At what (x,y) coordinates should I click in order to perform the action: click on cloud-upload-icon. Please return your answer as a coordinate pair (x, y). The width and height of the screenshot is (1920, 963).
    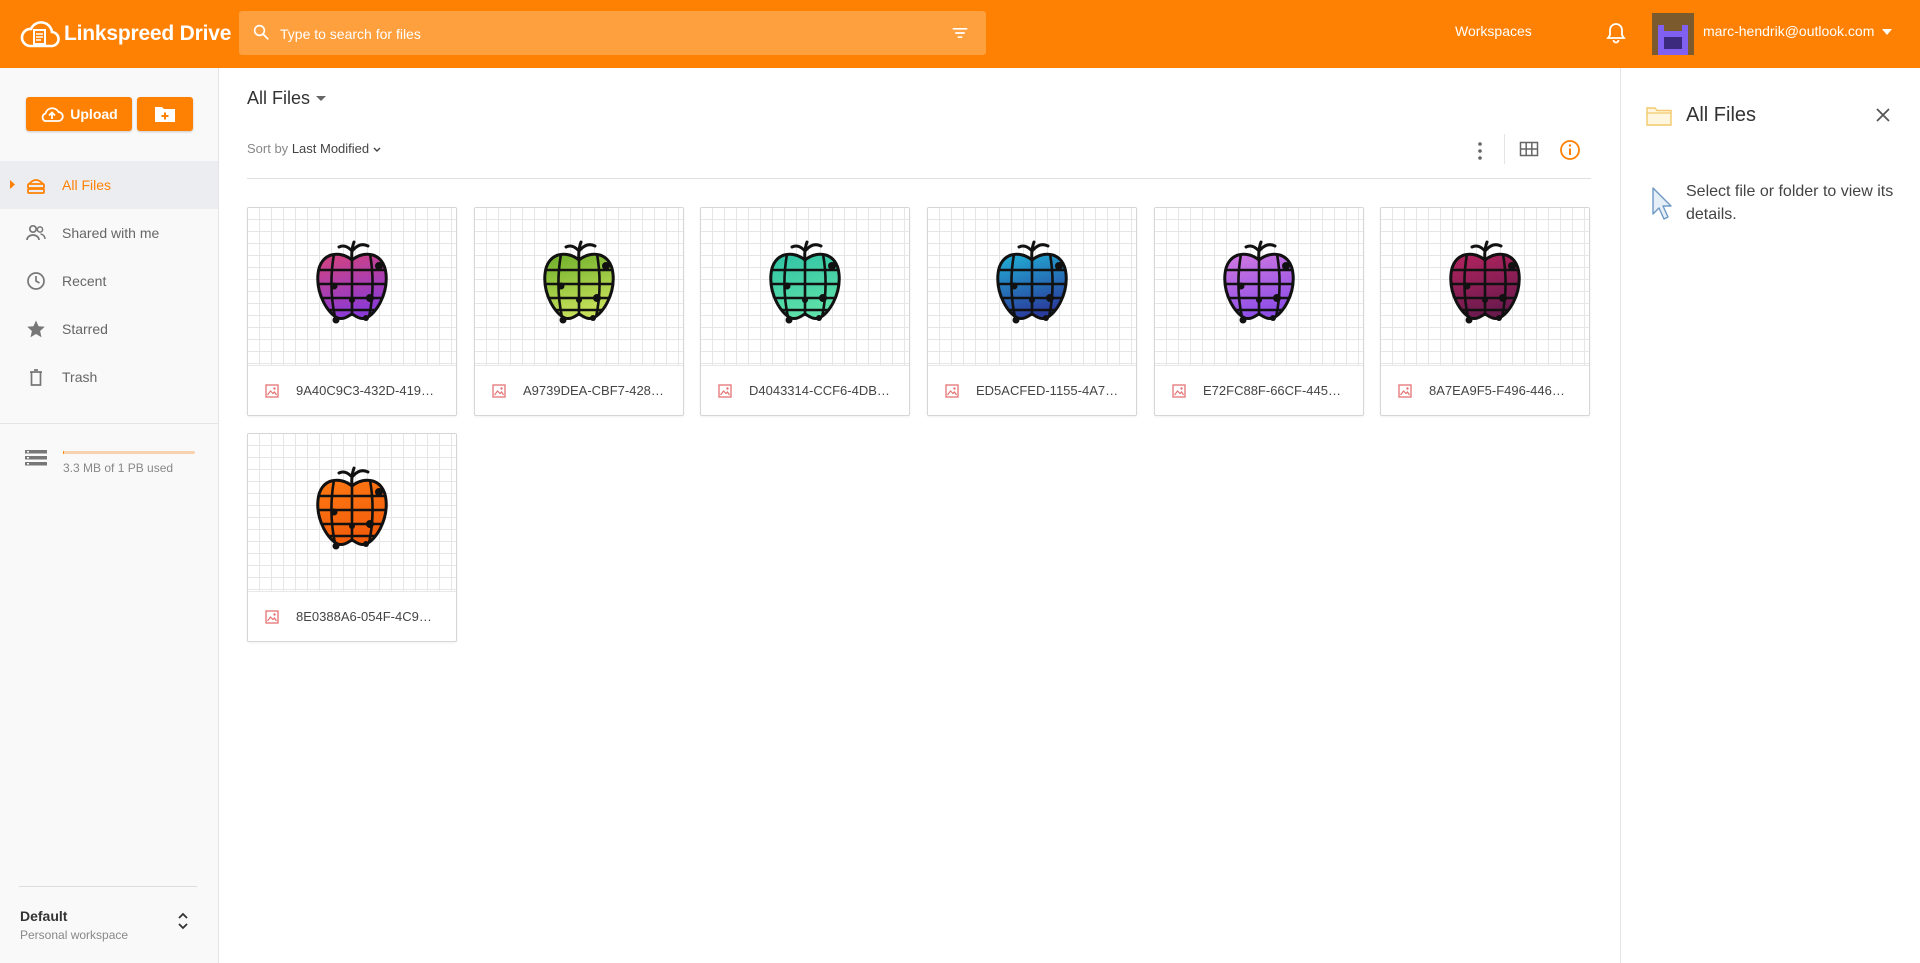
    Looking at the image, I should click on (52, 114).